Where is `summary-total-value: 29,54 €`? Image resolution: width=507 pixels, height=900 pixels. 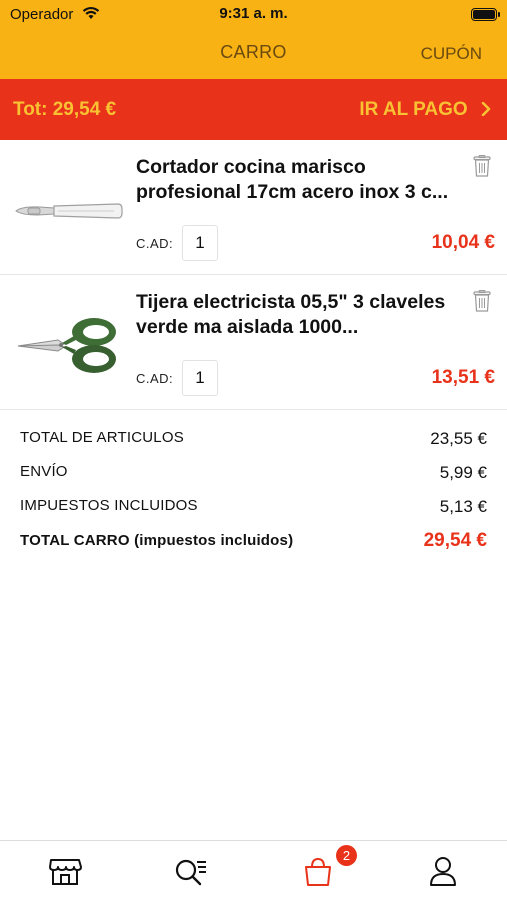
summary-total-value: 29,54 € is located at coordinates (455, 540).